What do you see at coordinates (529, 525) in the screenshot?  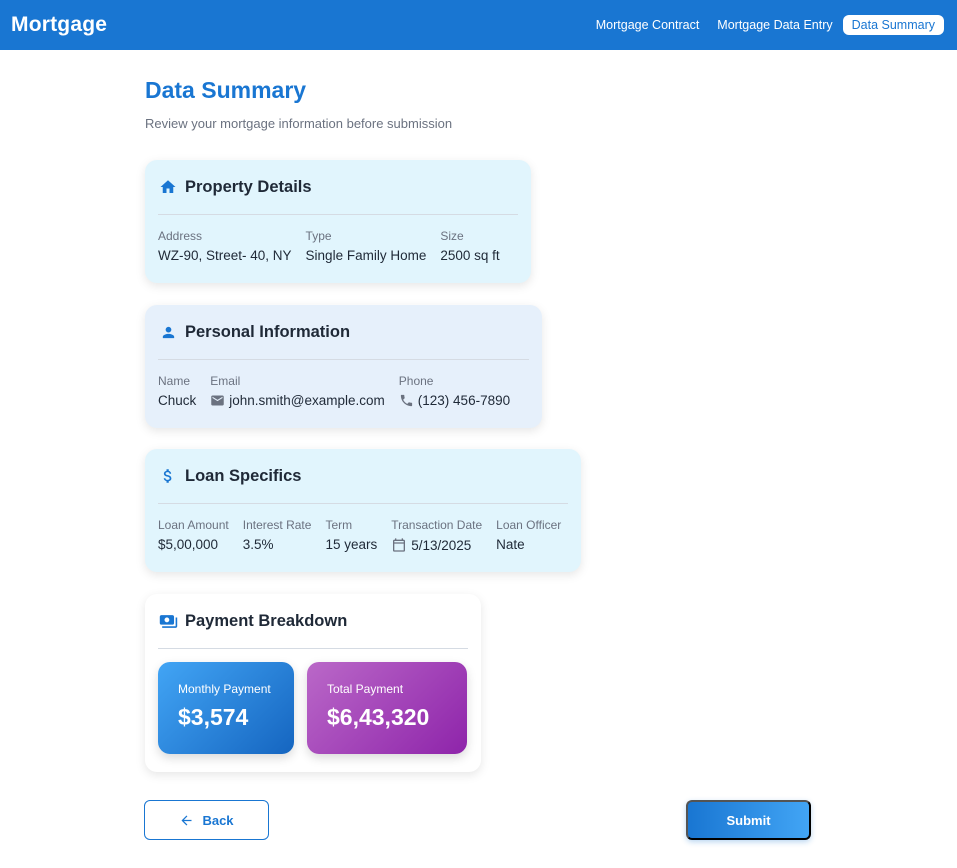 I see `field-label: Loan Officer` at bounding box center [529, 525].